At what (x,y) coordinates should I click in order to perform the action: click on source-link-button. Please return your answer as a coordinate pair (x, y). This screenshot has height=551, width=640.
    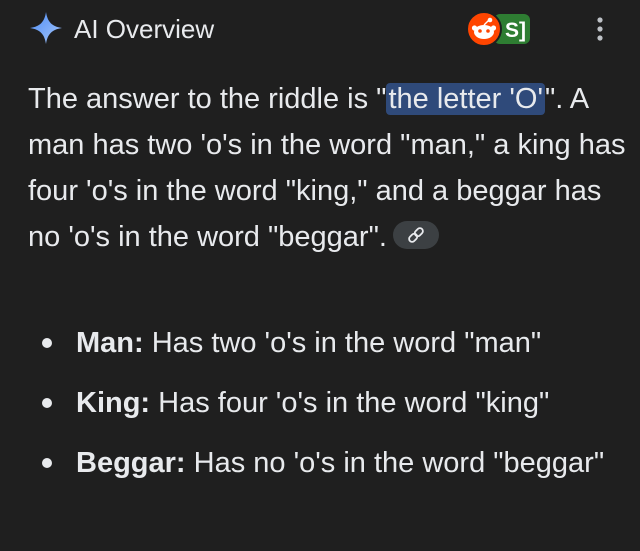
    Looking at the image, I should click on (415, 235).